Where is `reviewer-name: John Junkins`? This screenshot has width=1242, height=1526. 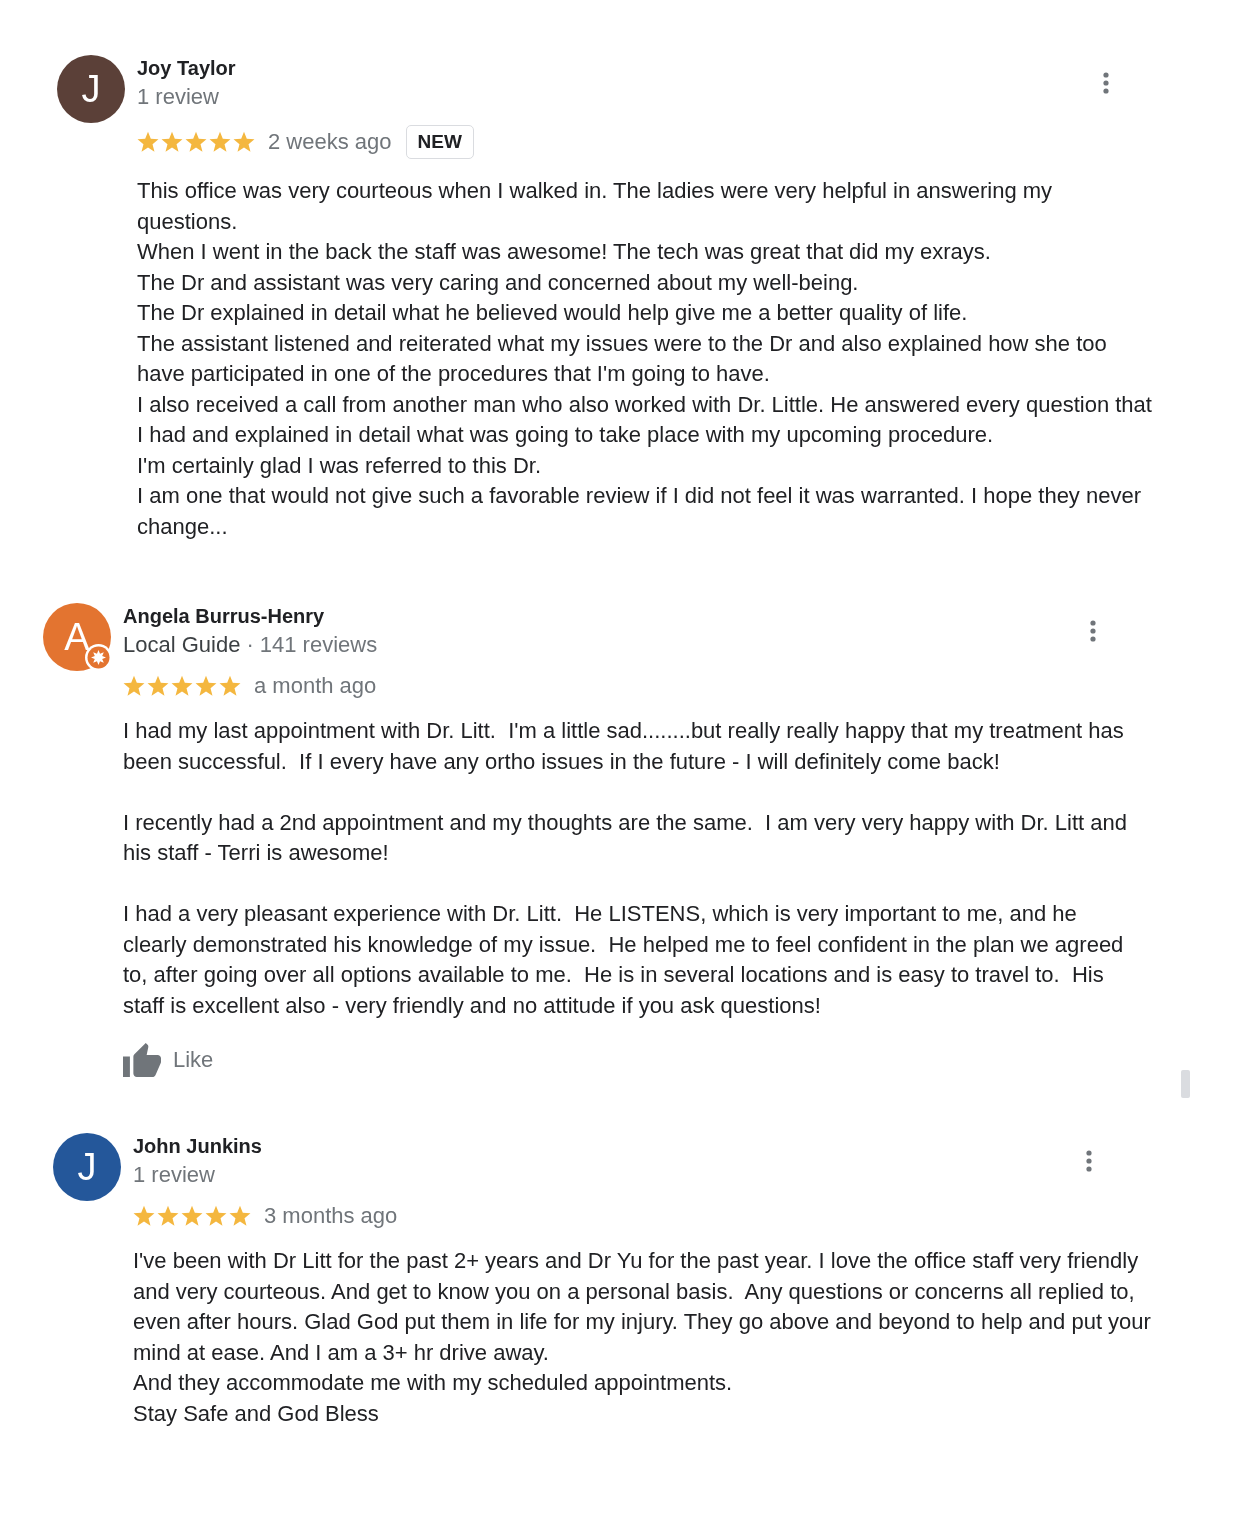 reviewer-name: John Junkins is located at coordinates (197, 1146).